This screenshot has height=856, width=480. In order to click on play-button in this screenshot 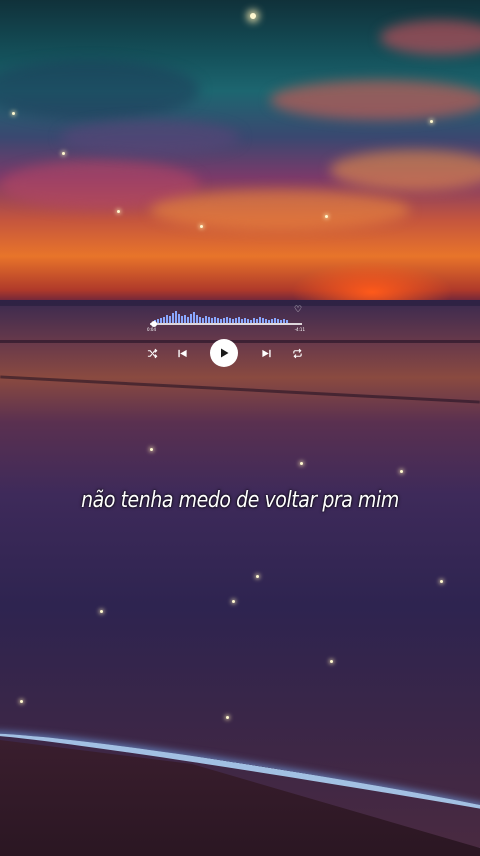, I will do `click(224, 353)`.